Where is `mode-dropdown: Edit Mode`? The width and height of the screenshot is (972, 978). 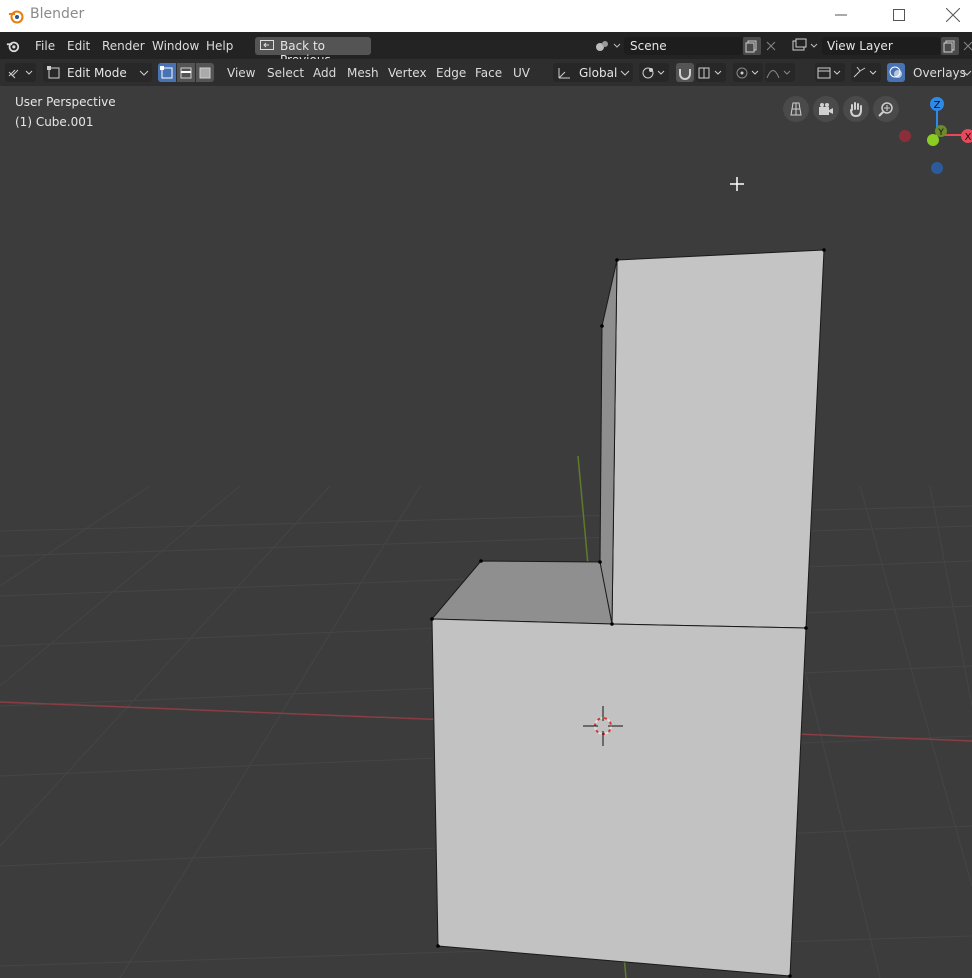
mode-dropdown: Edit Mode is located at coordinates (97, 72).